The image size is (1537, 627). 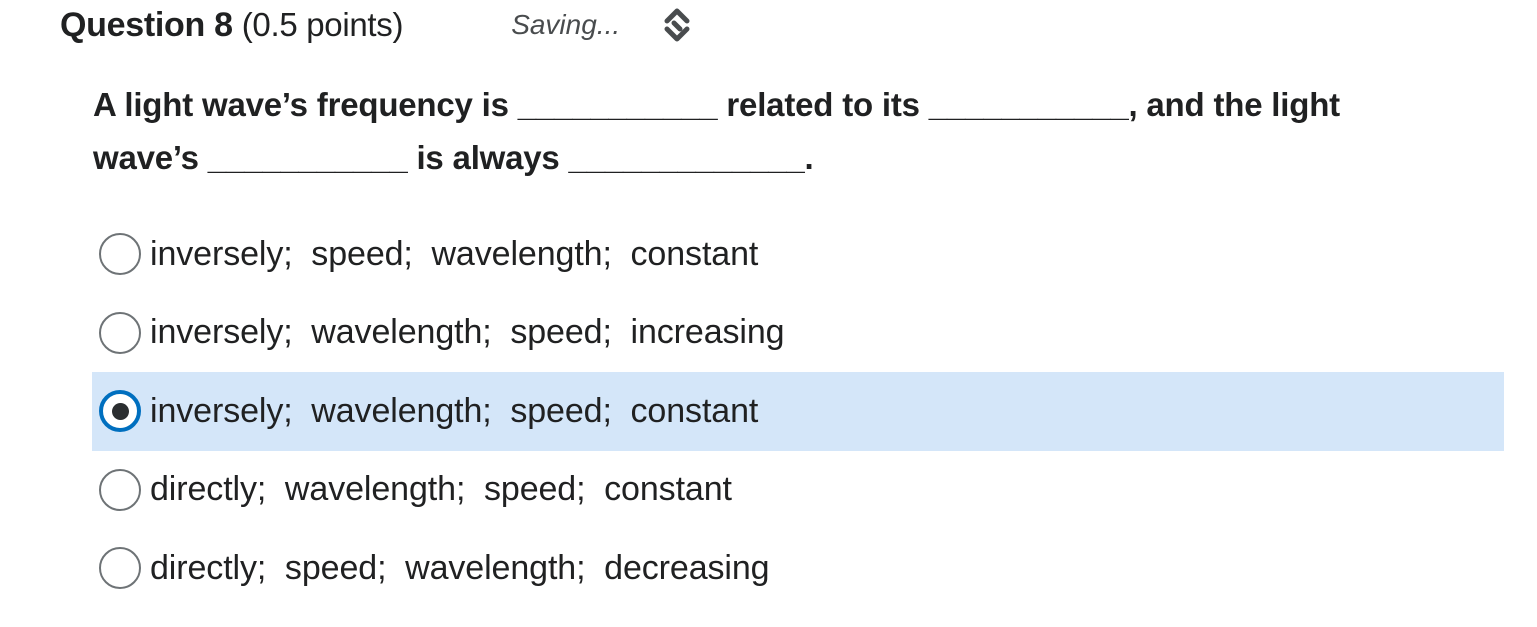 What do you see at coordinates (798, 568) in the screenshot?
I see `answer-option: directly; speed; wavelength; decreasing` at bounding box center [798, 568].